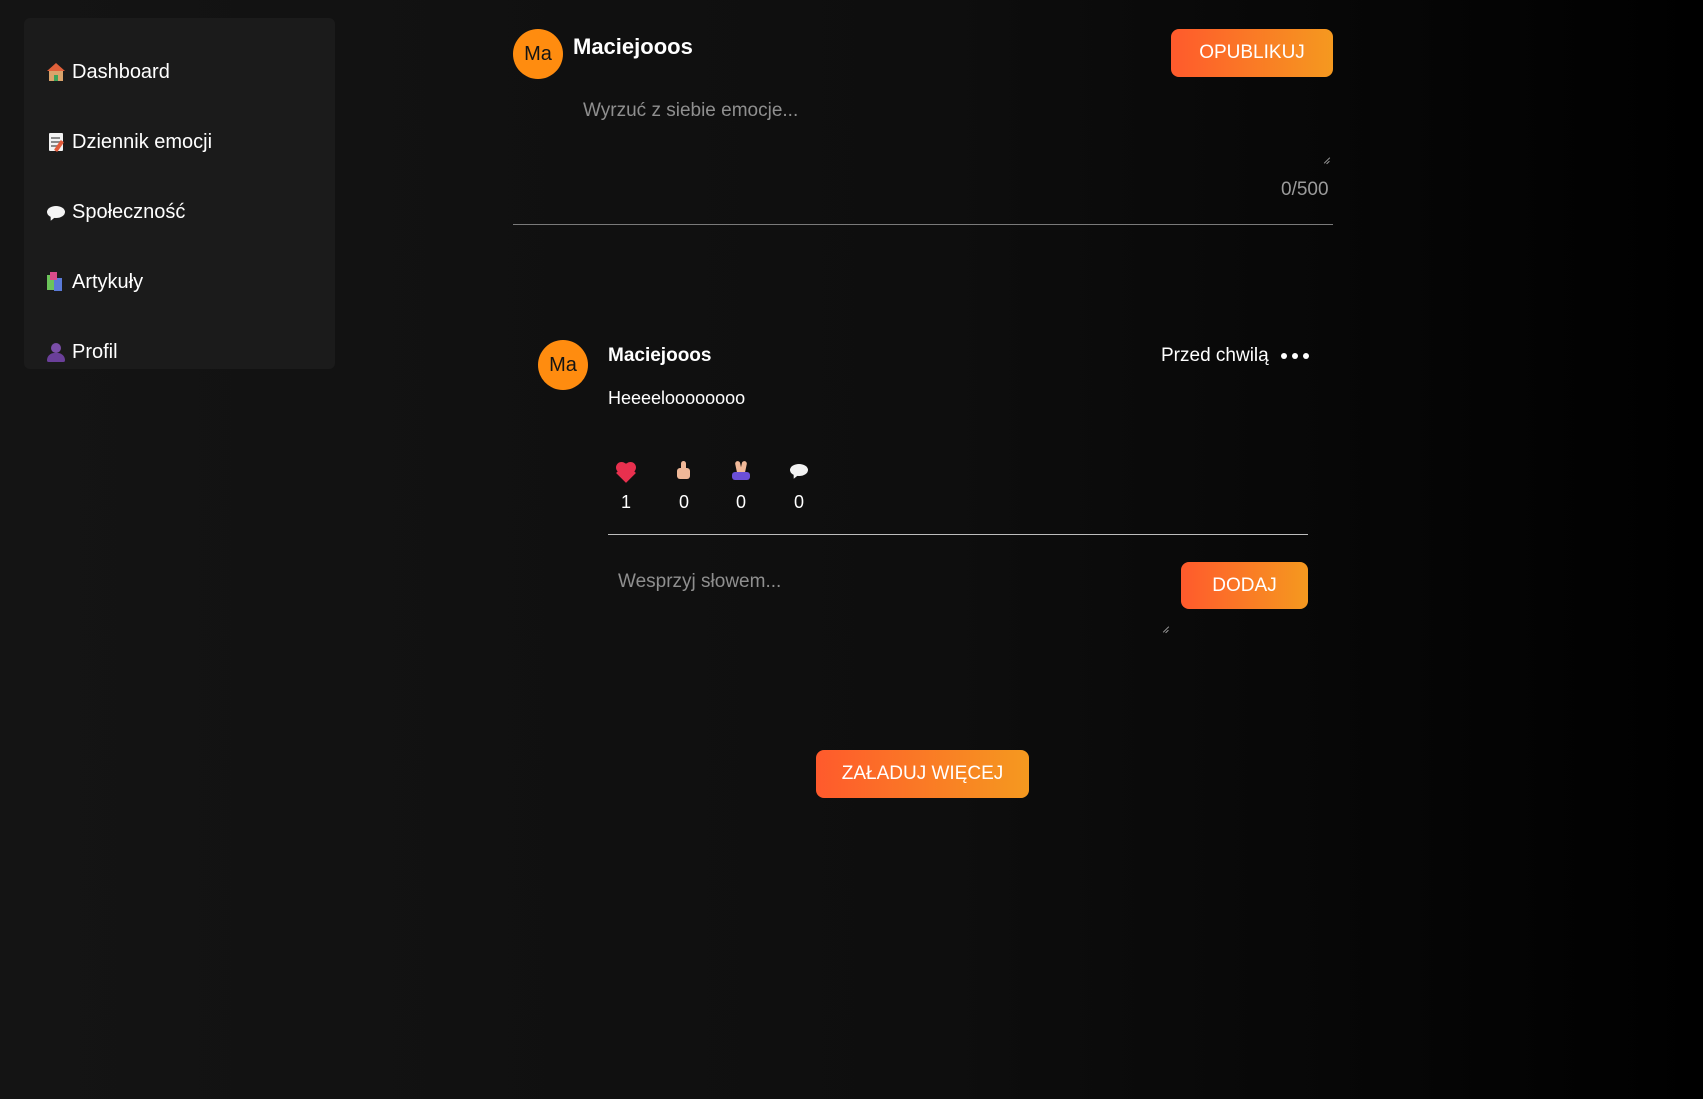 This screenshot has width=1703, height=1099. Describe the element at coordinates (142, 141) in the screenshot. I see `sidebar-item-label: Dziennik emocji` at that location.